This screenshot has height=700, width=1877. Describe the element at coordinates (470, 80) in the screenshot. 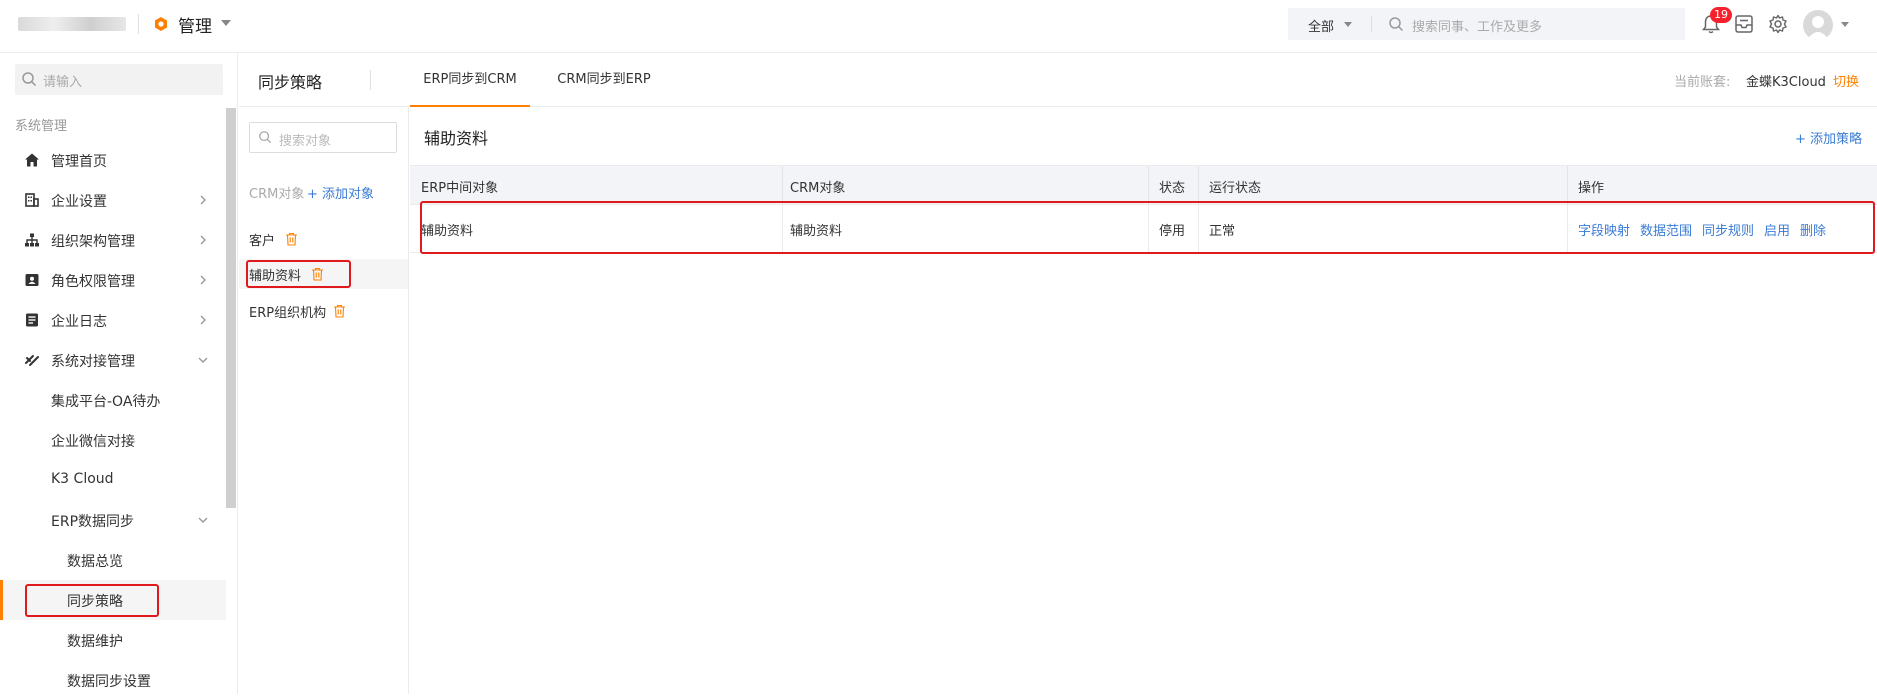

I see `tab-erp-to-crm: ERP同步到CRM` at that location.